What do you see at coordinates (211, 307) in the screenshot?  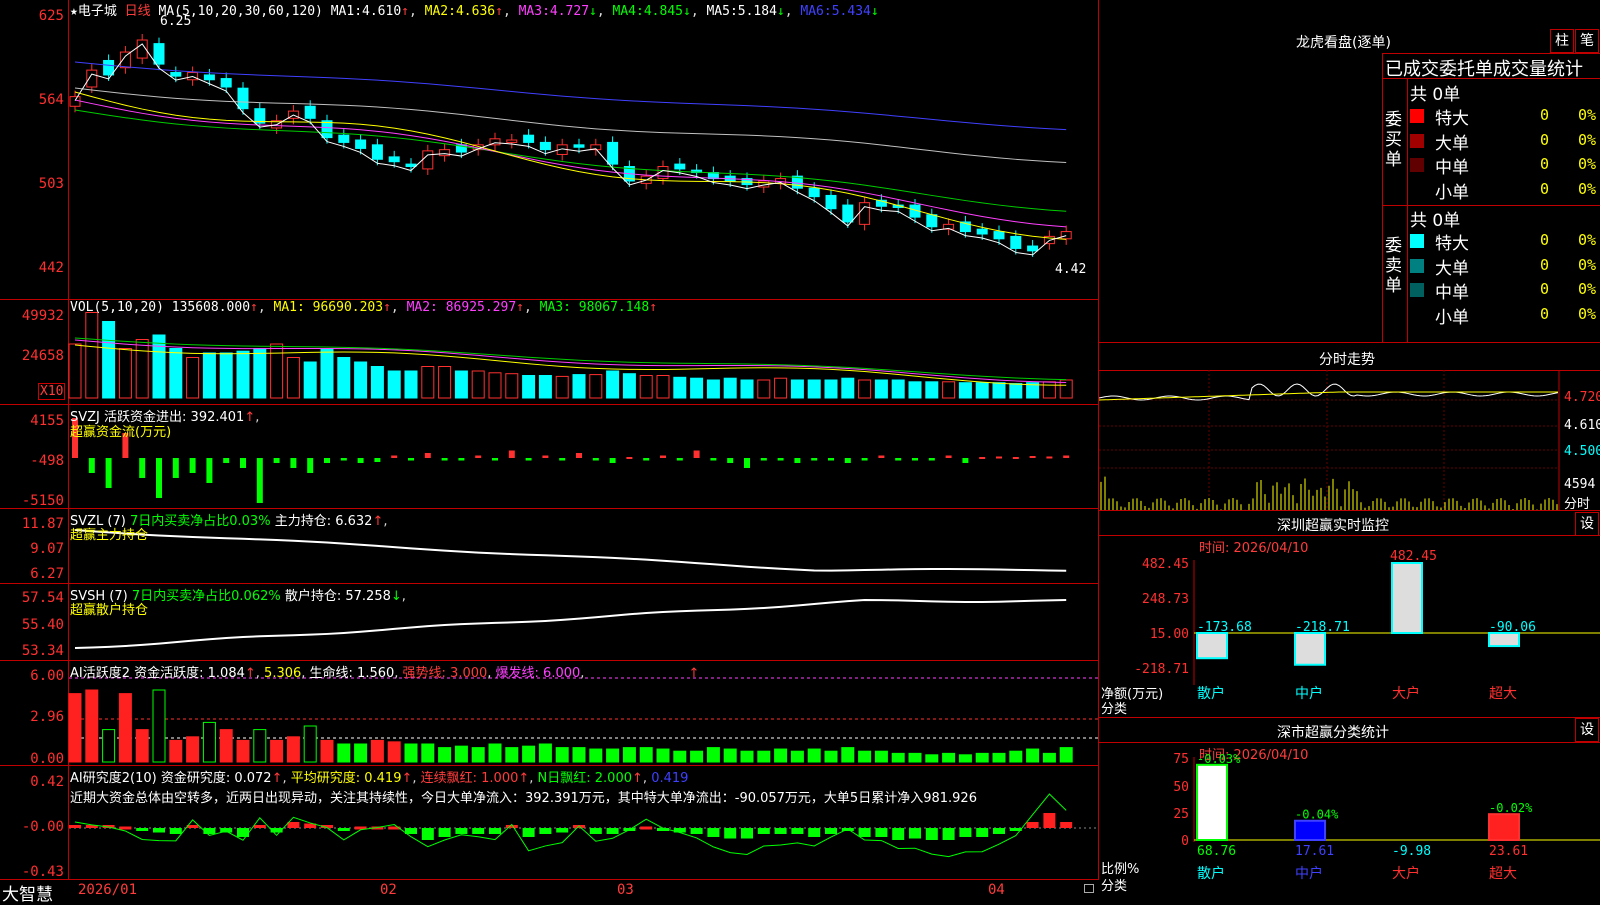 I see `vol-value: 135608.000` at bounding box center [211, 307].